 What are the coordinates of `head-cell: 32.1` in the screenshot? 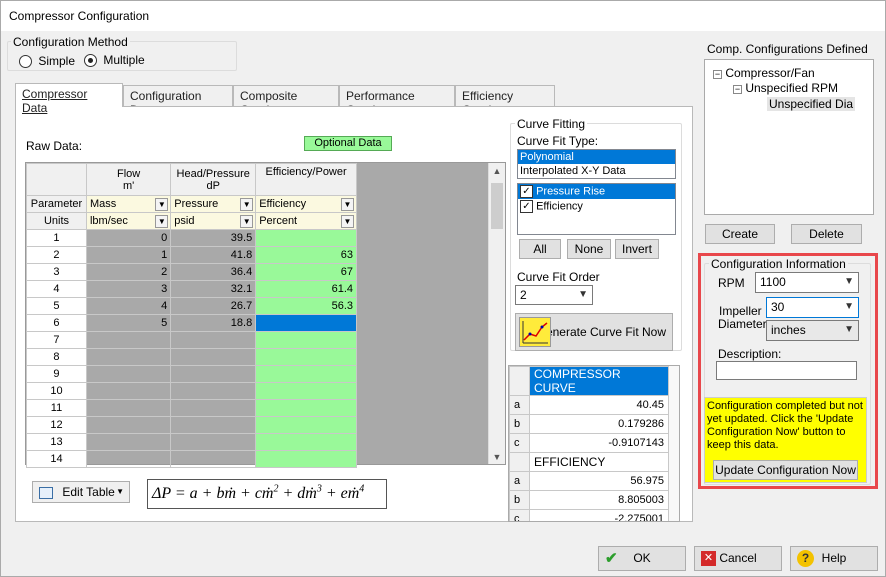 It's located at (213, 289).